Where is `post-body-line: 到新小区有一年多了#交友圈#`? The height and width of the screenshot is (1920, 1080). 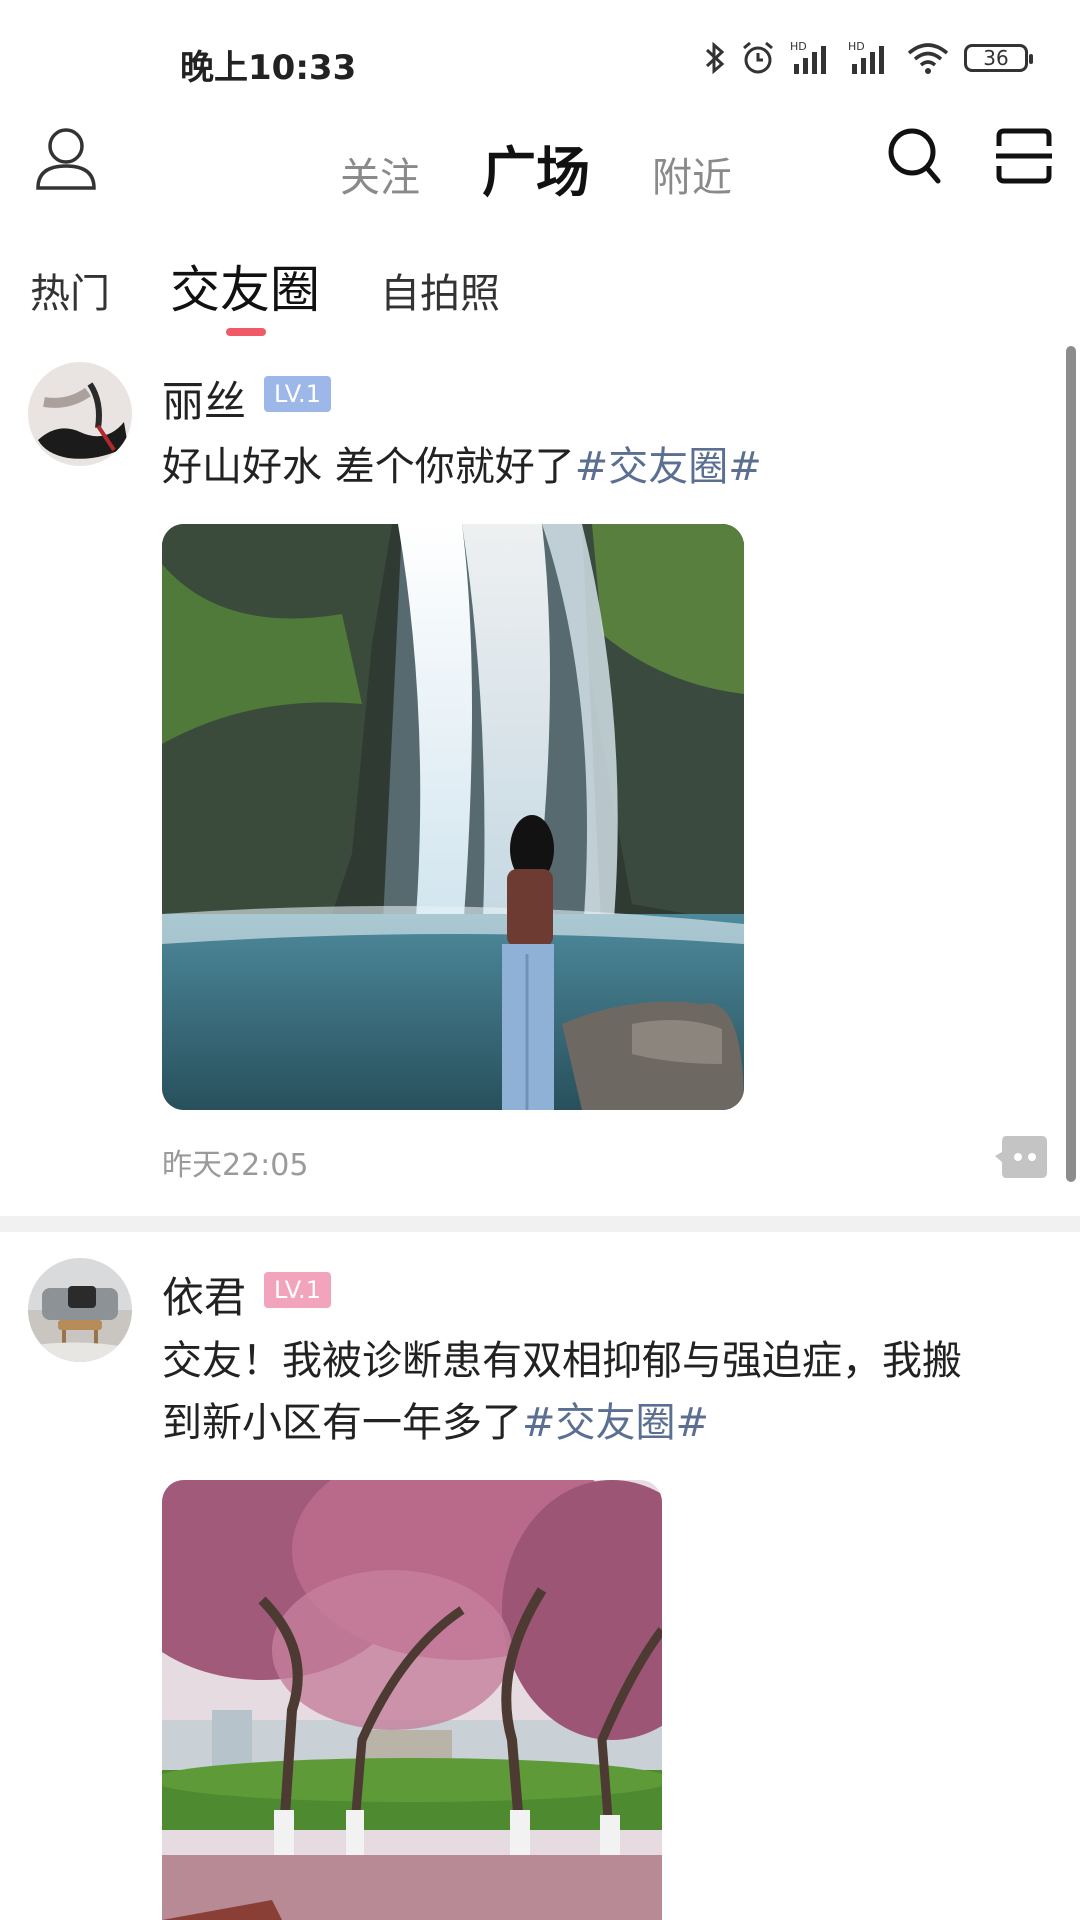
post-body-line: 到新小区有一年多了#交友圈# is located at coordinates (602, 1423).